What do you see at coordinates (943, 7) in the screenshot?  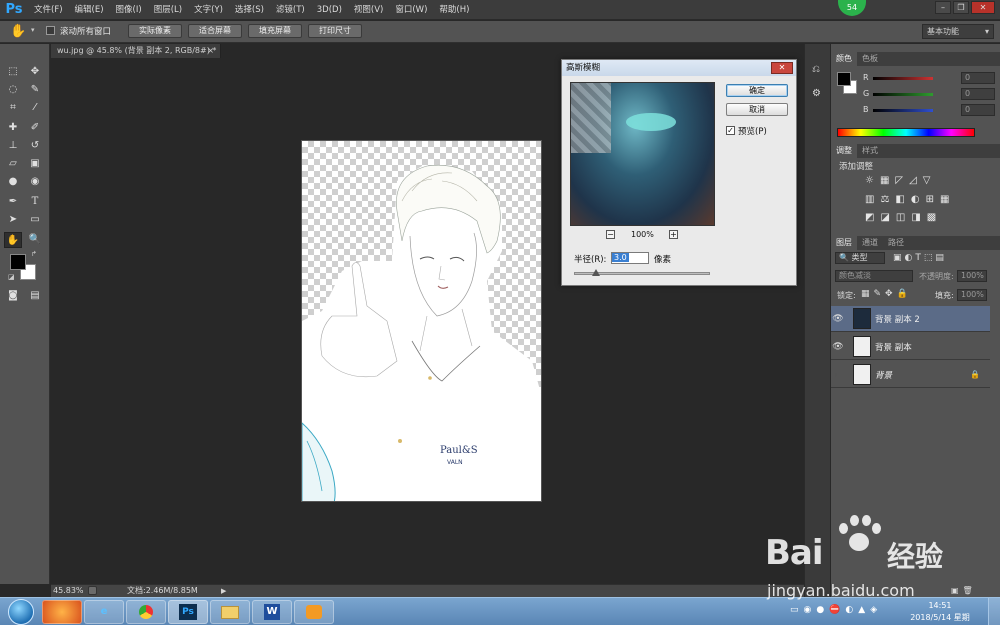 I see `minimize-button: –` at bounding box center [943, 7].